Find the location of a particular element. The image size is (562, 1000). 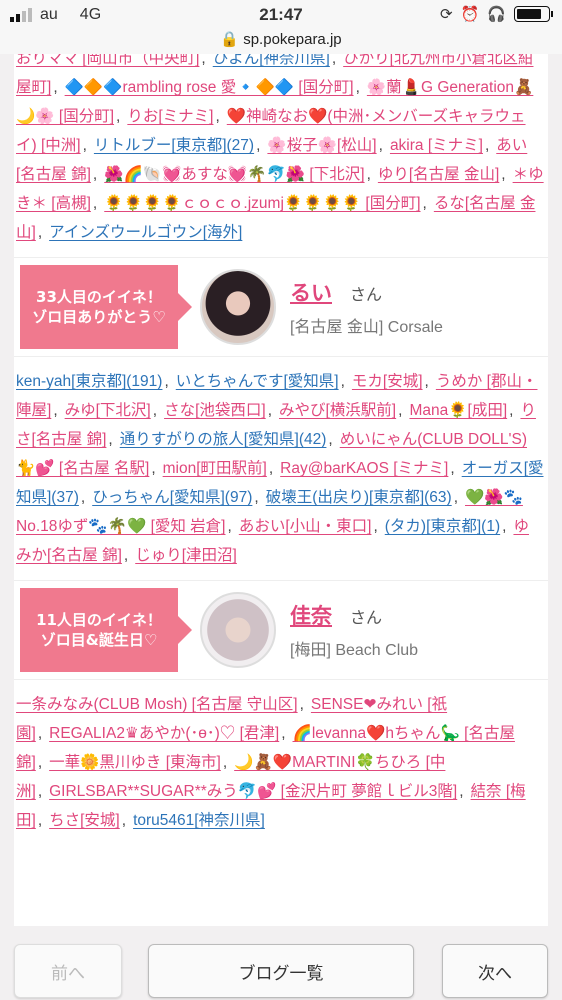

user-link: リトルブー[東京都](27) is located at coordinates (174, 145).